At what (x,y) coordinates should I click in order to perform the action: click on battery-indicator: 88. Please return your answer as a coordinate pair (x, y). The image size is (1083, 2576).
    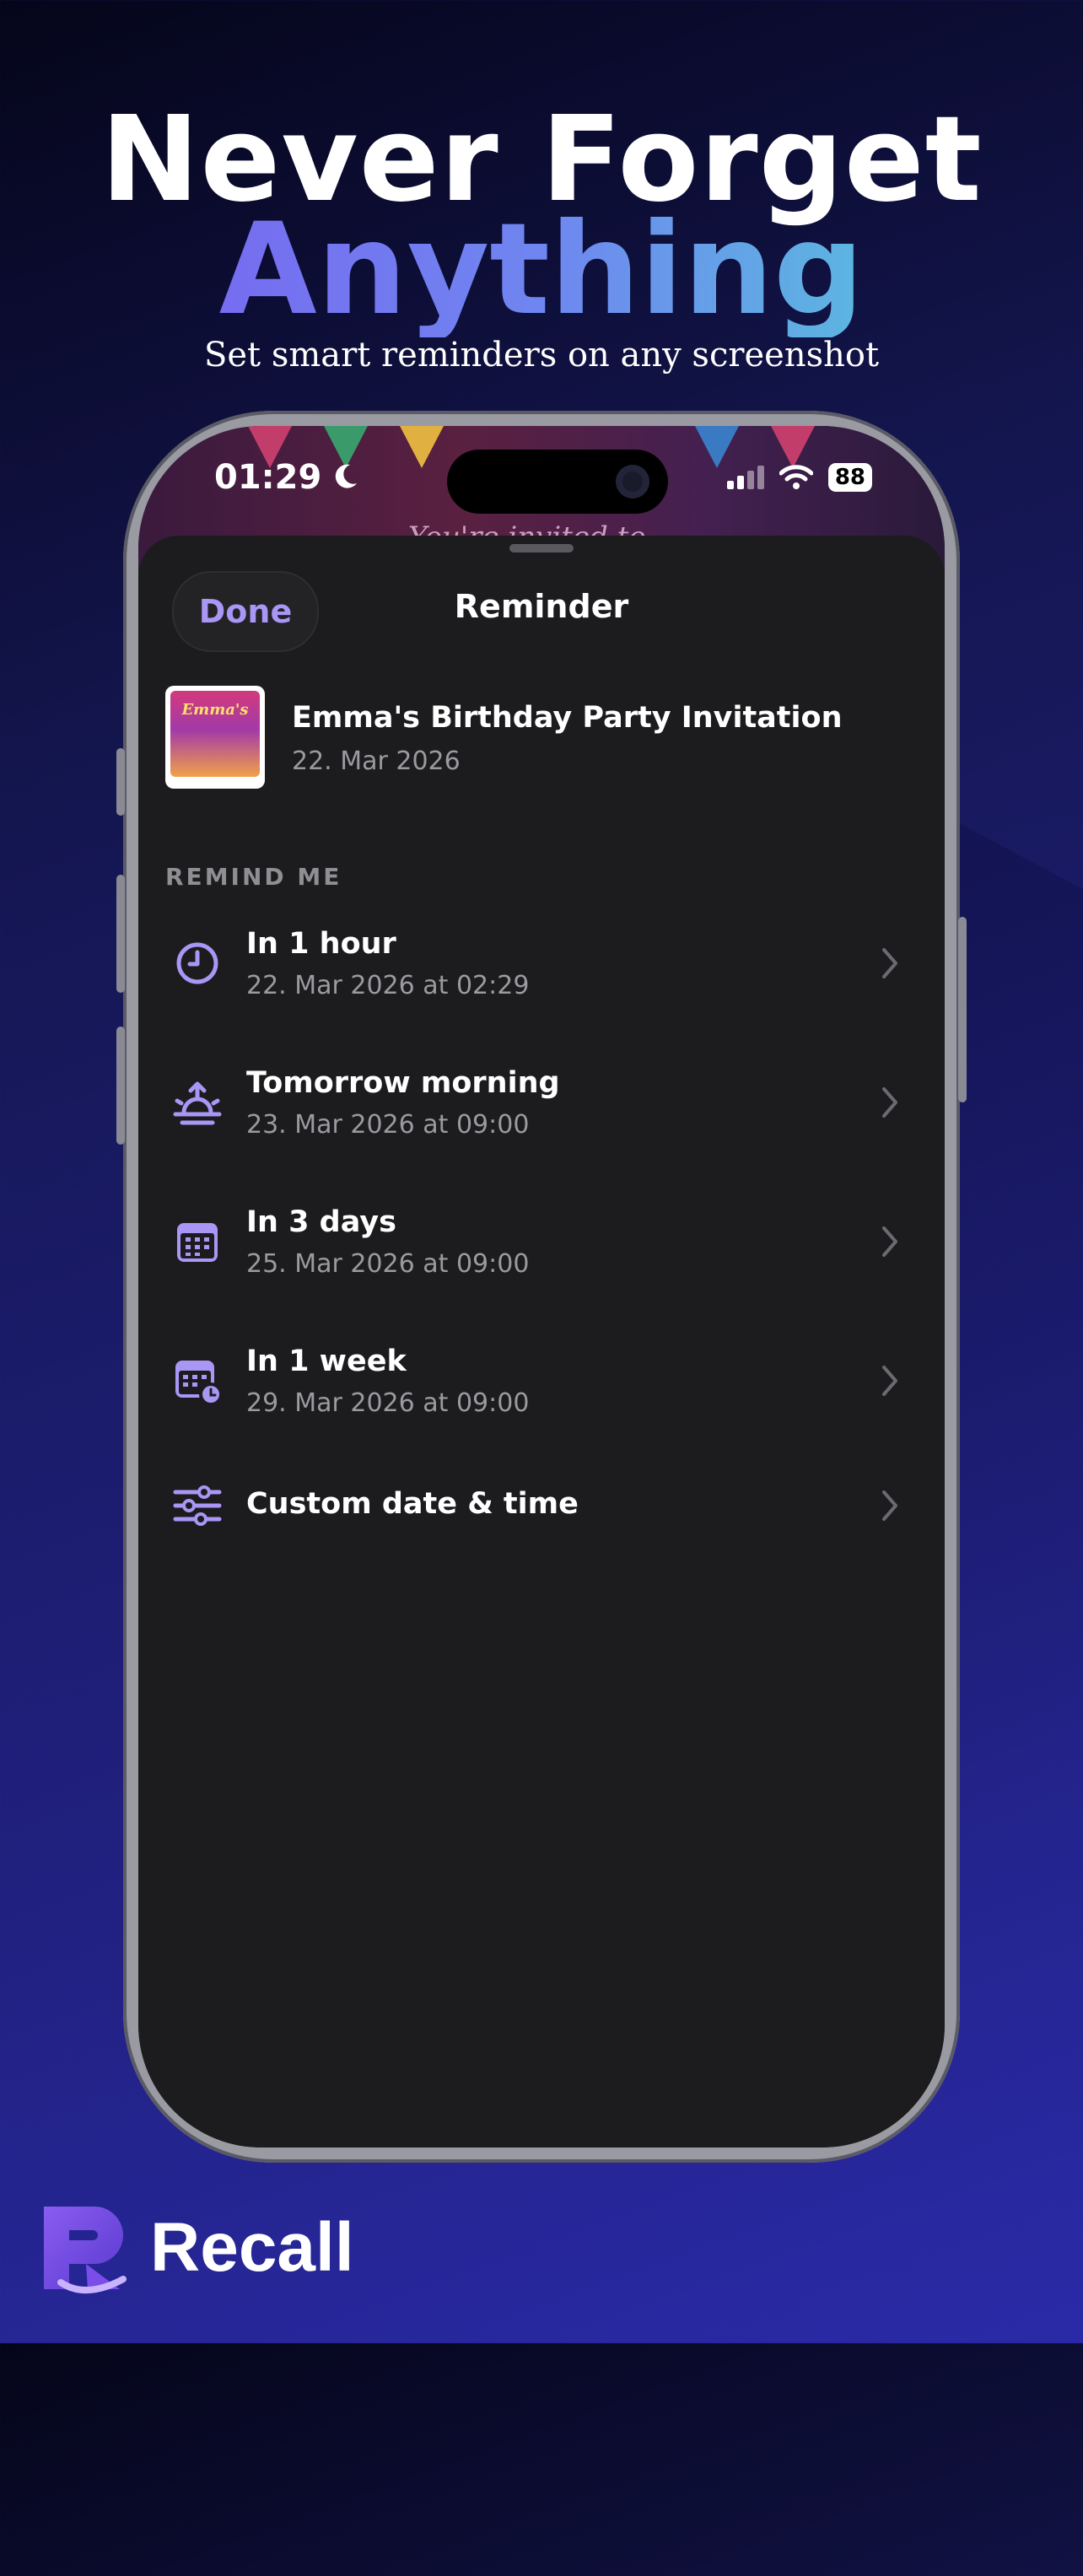
    Looking at the image, I should click on (849, 477).